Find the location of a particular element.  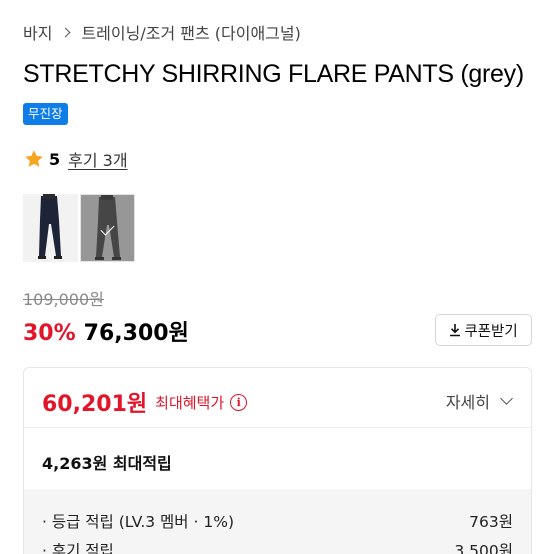

sale-price: 76,300원 is located at coordinates (136, 333).